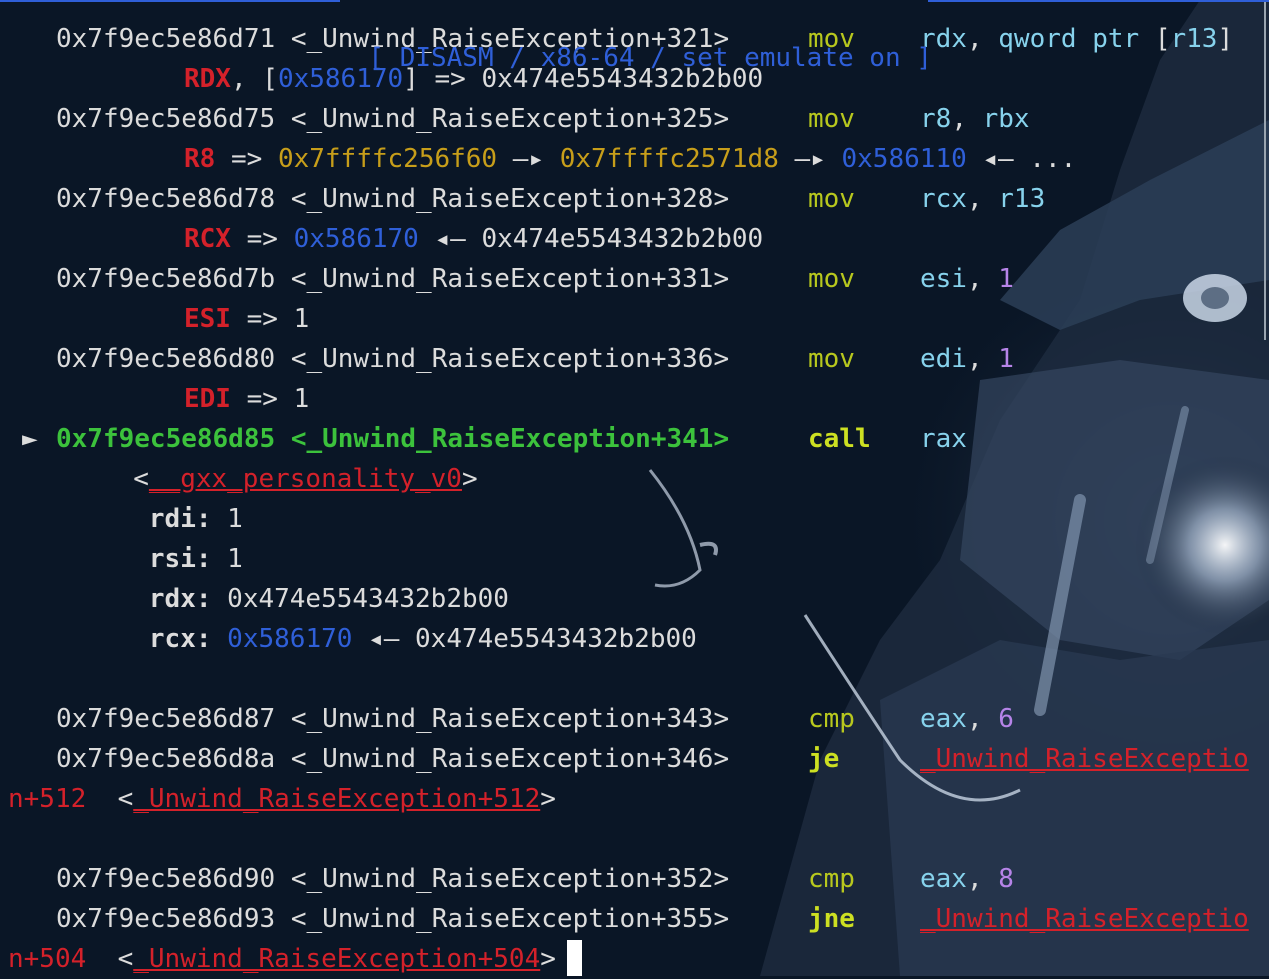 The image size is (1269, 979). Describe the element at coordinates (180, 519) in the screenshot. I see `operand-token: rdi:` at that location.